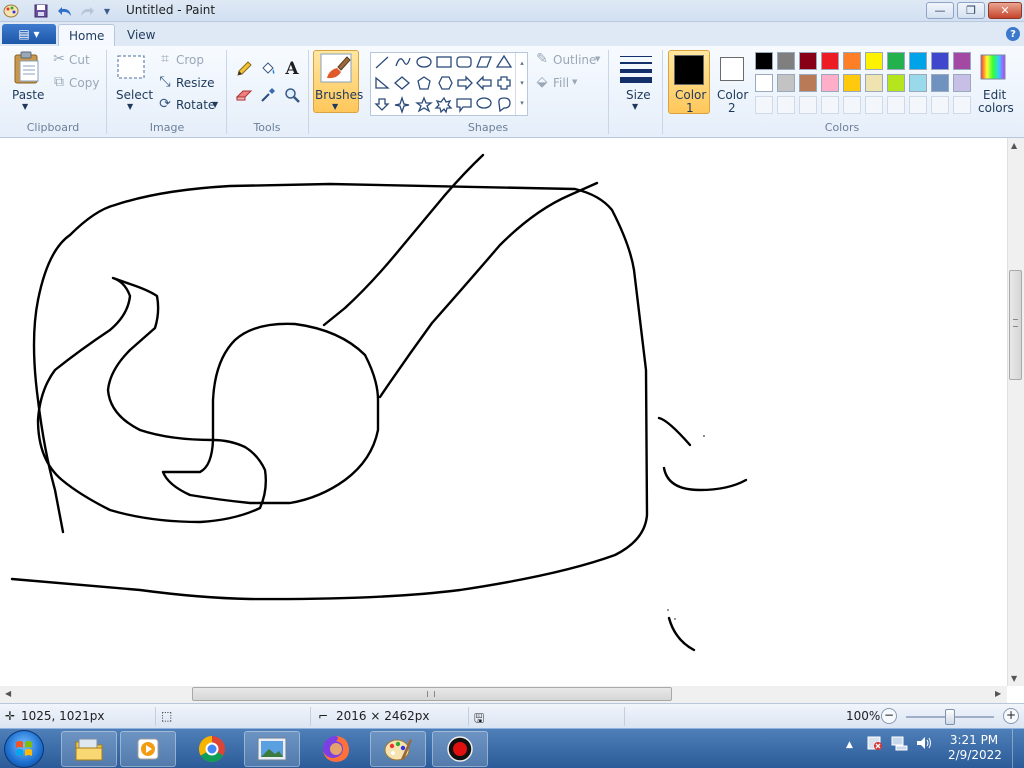 Image resolution: width=1024 pixels, height=768 pixels. Describe the element at coordinates (268, 95) in the screenshot. I see `color-picker-icon` at that location.